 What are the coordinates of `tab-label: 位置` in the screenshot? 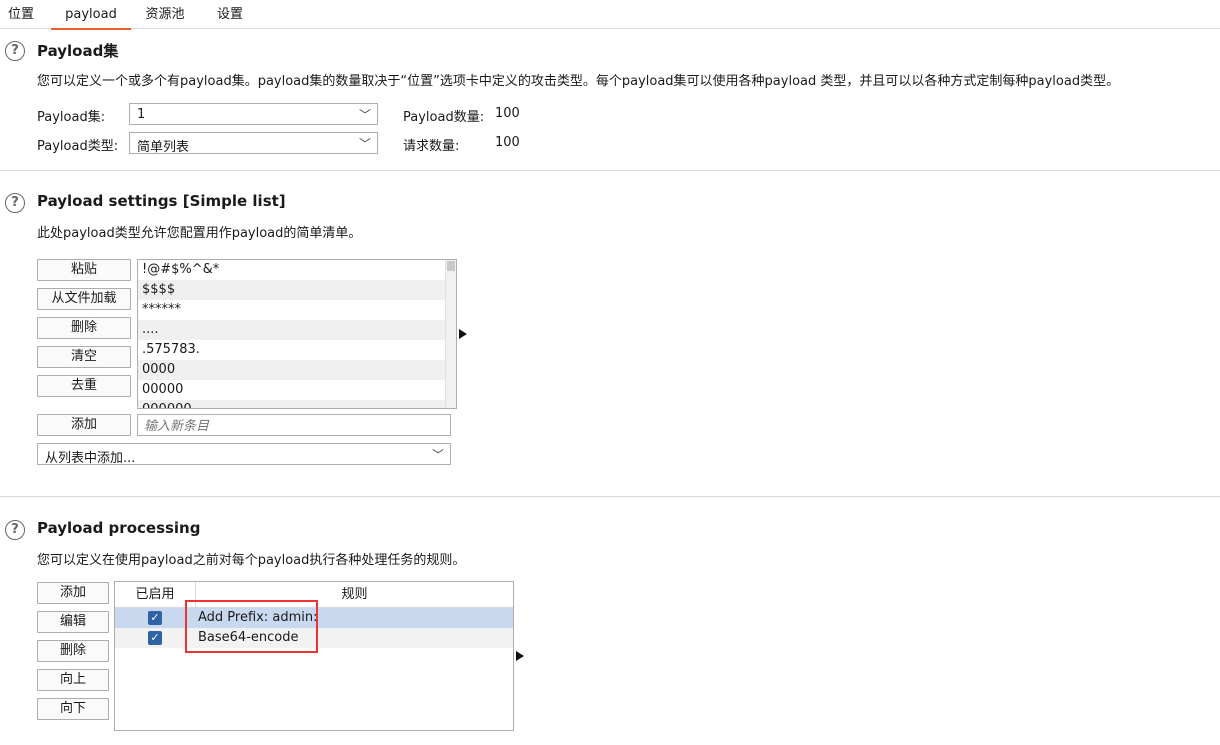 It's located at (20, 14).